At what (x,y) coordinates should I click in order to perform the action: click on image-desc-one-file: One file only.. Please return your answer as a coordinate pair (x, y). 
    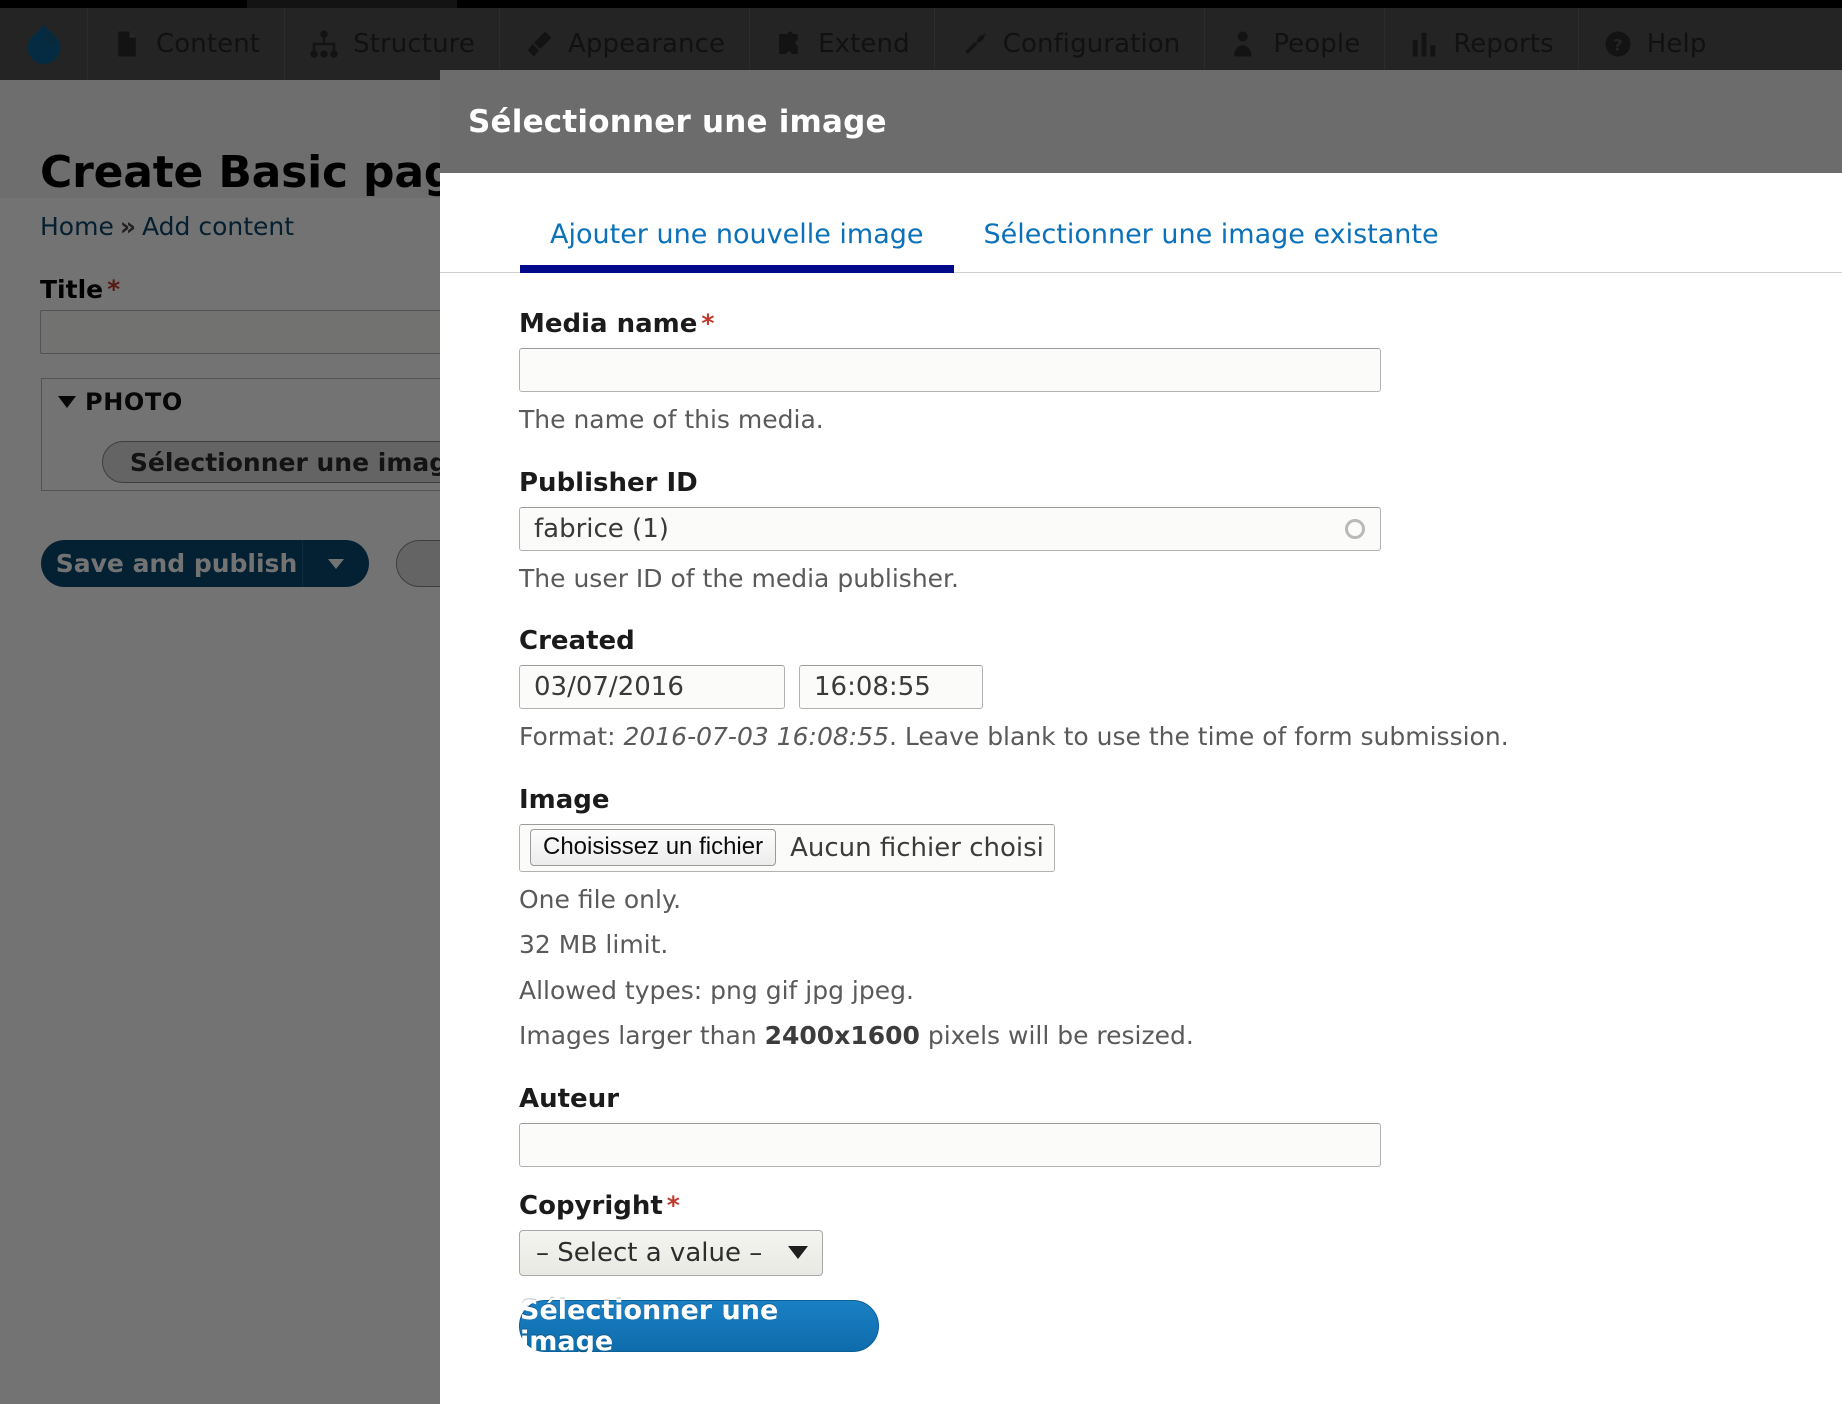
    Looking at the image, I should click on (600, 899).